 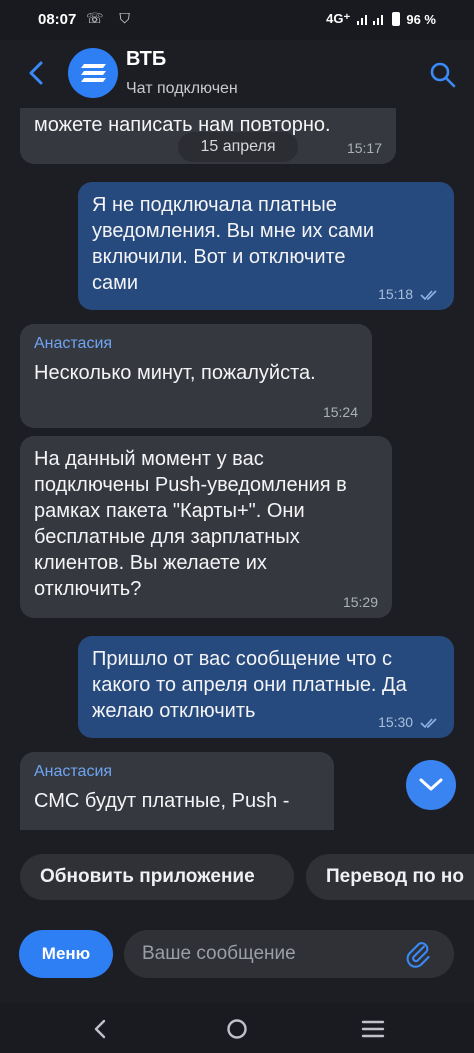 What do you see at coordinates (237, 958) in the screenshot?
I see `composer: Меню` at bounding box center [237, 958].